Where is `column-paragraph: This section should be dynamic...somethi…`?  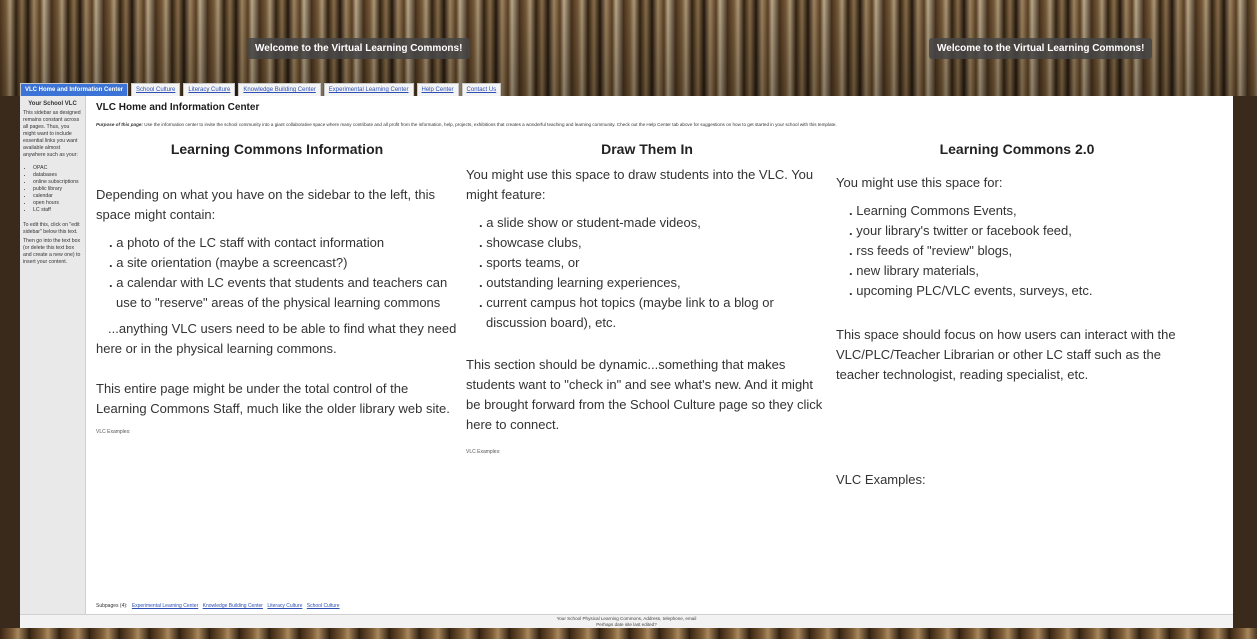
column-paragraph: This section should be dynamic...somethi… is located at coordinates (644, 394).